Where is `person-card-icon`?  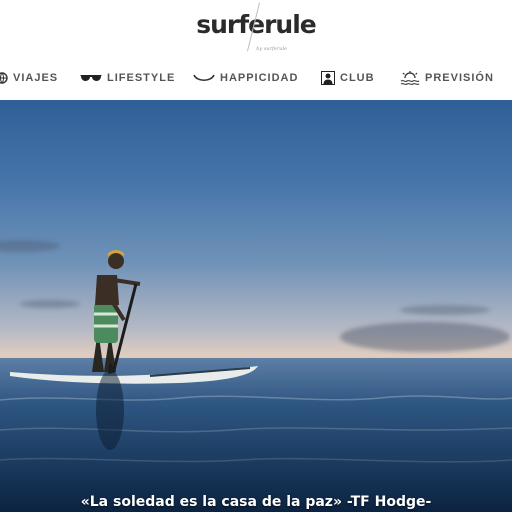 person-card-icon is located at coordinates (328, 78).